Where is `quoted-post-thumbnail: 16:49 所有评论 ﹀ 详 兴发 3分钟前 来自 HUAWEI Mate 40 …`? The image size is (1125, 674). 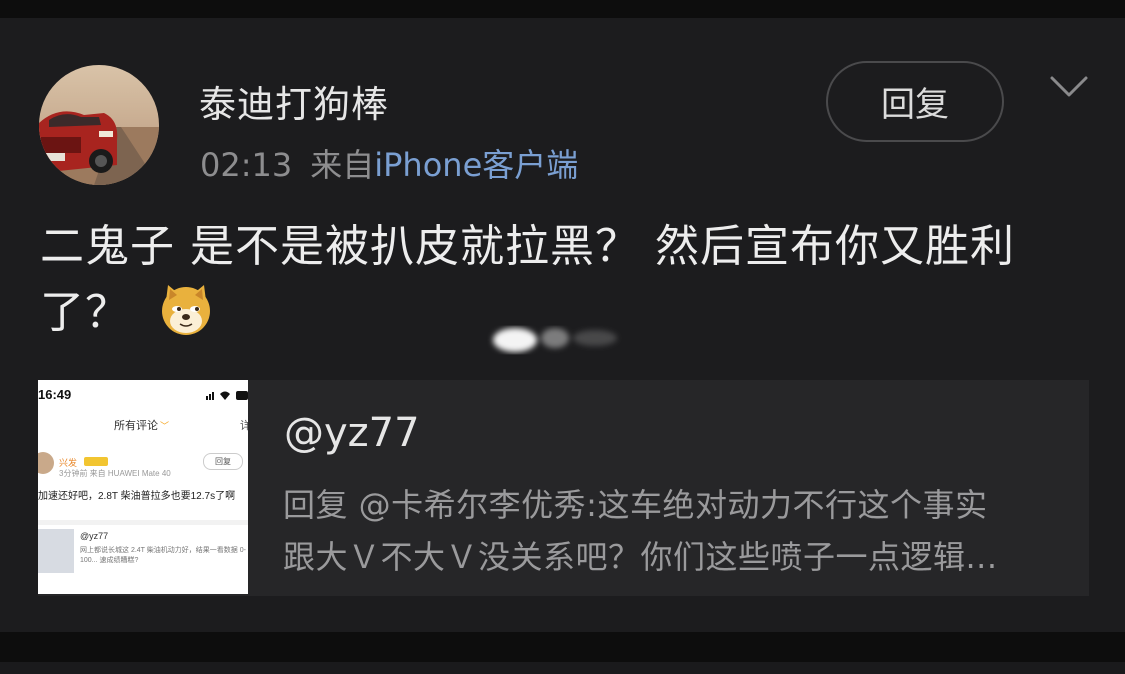
quoted-post-thumbnail: 16:49 所有评论 ﹀ 详 兴发 3分钟前 来自 HUAWEI Mate 40 … is located at coordinates (143, 487).